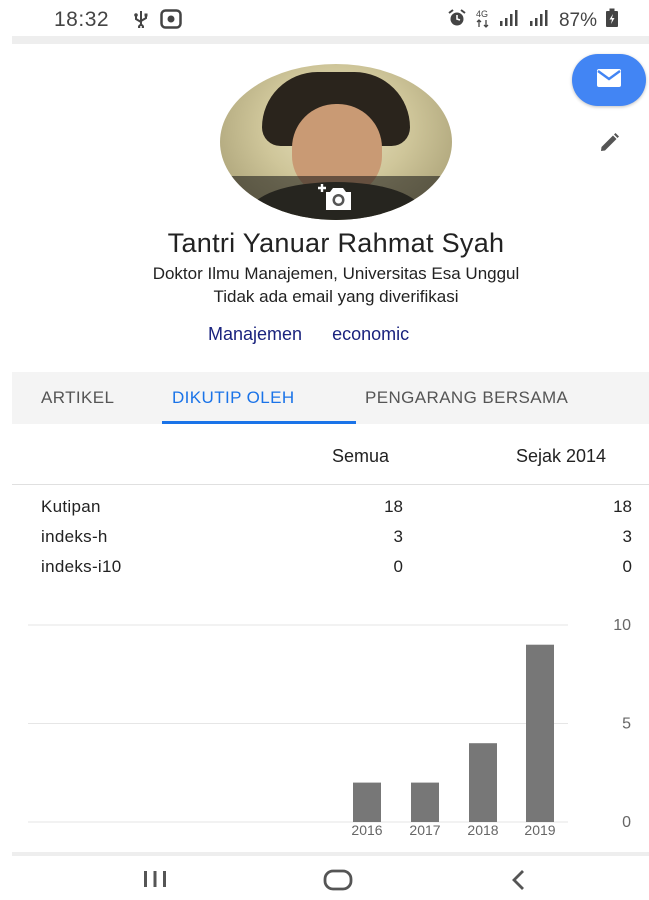 The width and height of the screenshot is (649, 900). I want to click on home-icon, so click(338, 882).